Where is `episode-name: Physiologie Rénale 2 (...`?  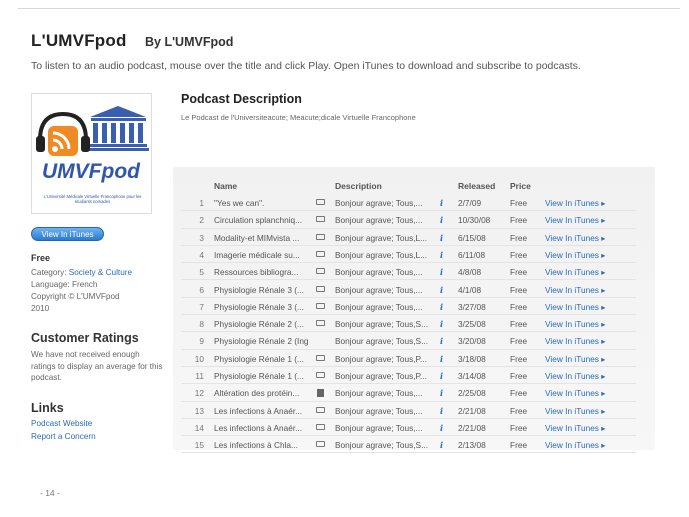
episode-name: Physiologie Rénale 2 (... is located at coordinates (261, 324).